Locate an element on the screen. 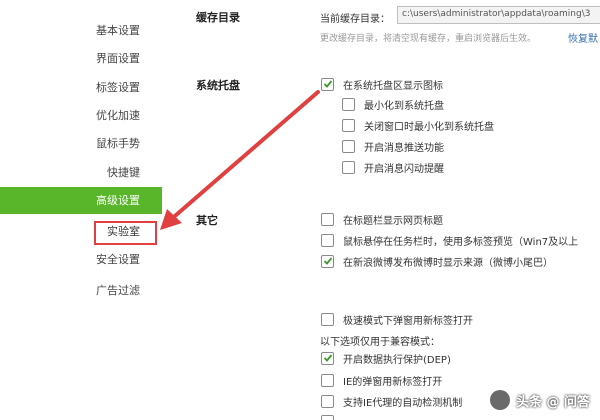 This screenshot has width=600, height=420. option-label: 关闭窗口时最小化到系统托盘 is located at coordinates (429, 127).